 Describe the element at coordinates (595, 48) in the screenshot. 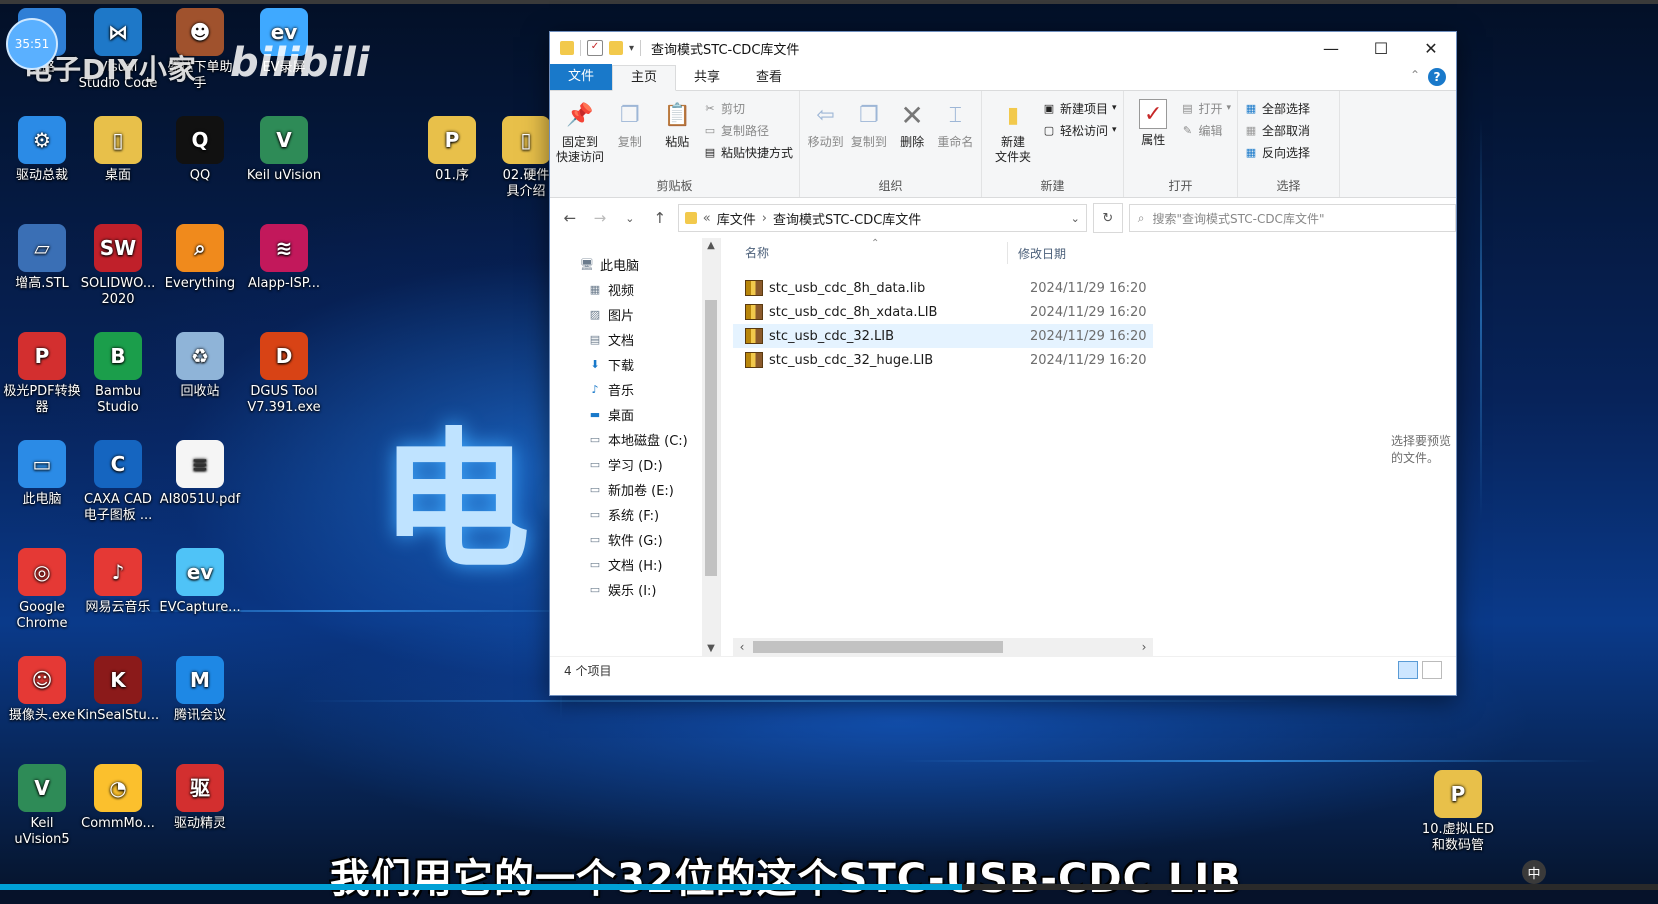

I see `properties-icon: ✓` at that location.